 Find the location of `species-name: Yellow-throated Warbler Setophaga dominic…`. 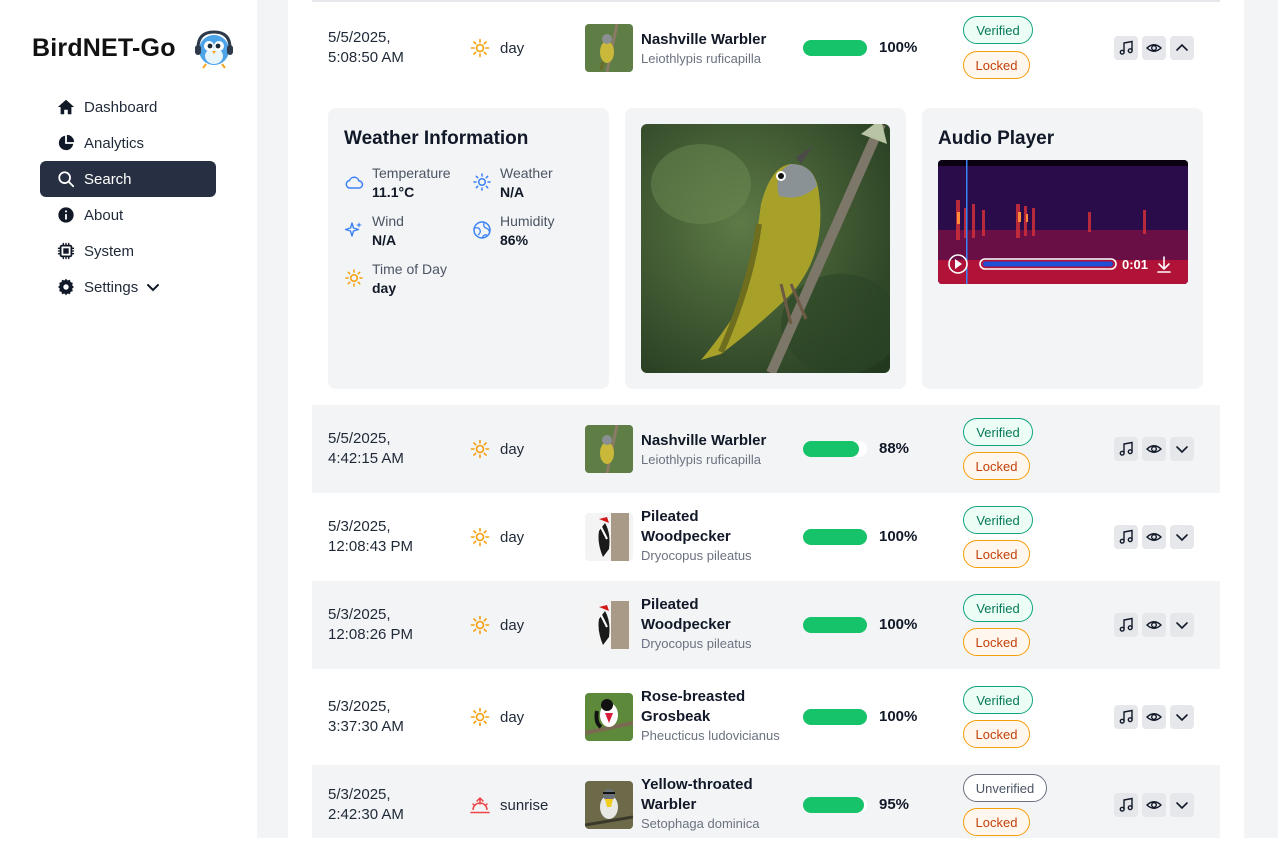

species-name: Yellow-throated Warbler Setophaga dominic… is located at coordinates (713, 803).